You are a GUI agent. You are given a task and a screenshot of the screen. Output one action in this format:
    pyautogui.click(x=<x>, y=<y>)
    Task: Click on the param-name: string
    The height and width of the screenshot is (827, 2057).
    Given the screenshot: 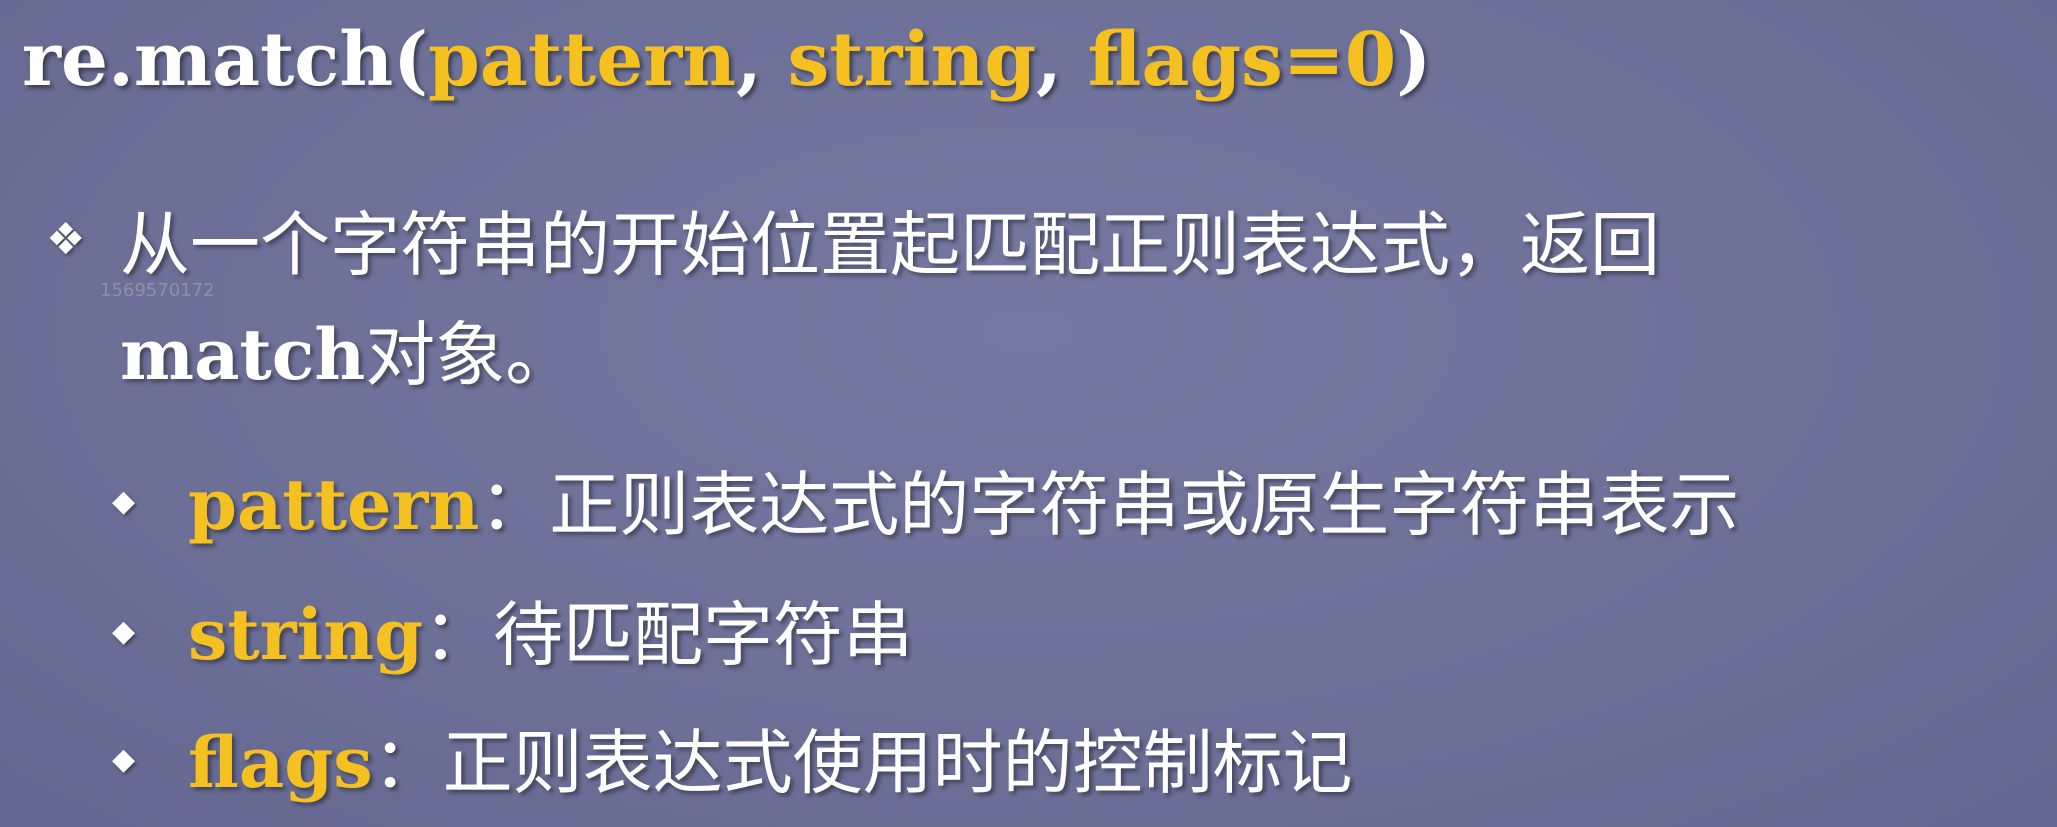 What is the action you would take?
    pyautogui.click(x=306, y=634)
    